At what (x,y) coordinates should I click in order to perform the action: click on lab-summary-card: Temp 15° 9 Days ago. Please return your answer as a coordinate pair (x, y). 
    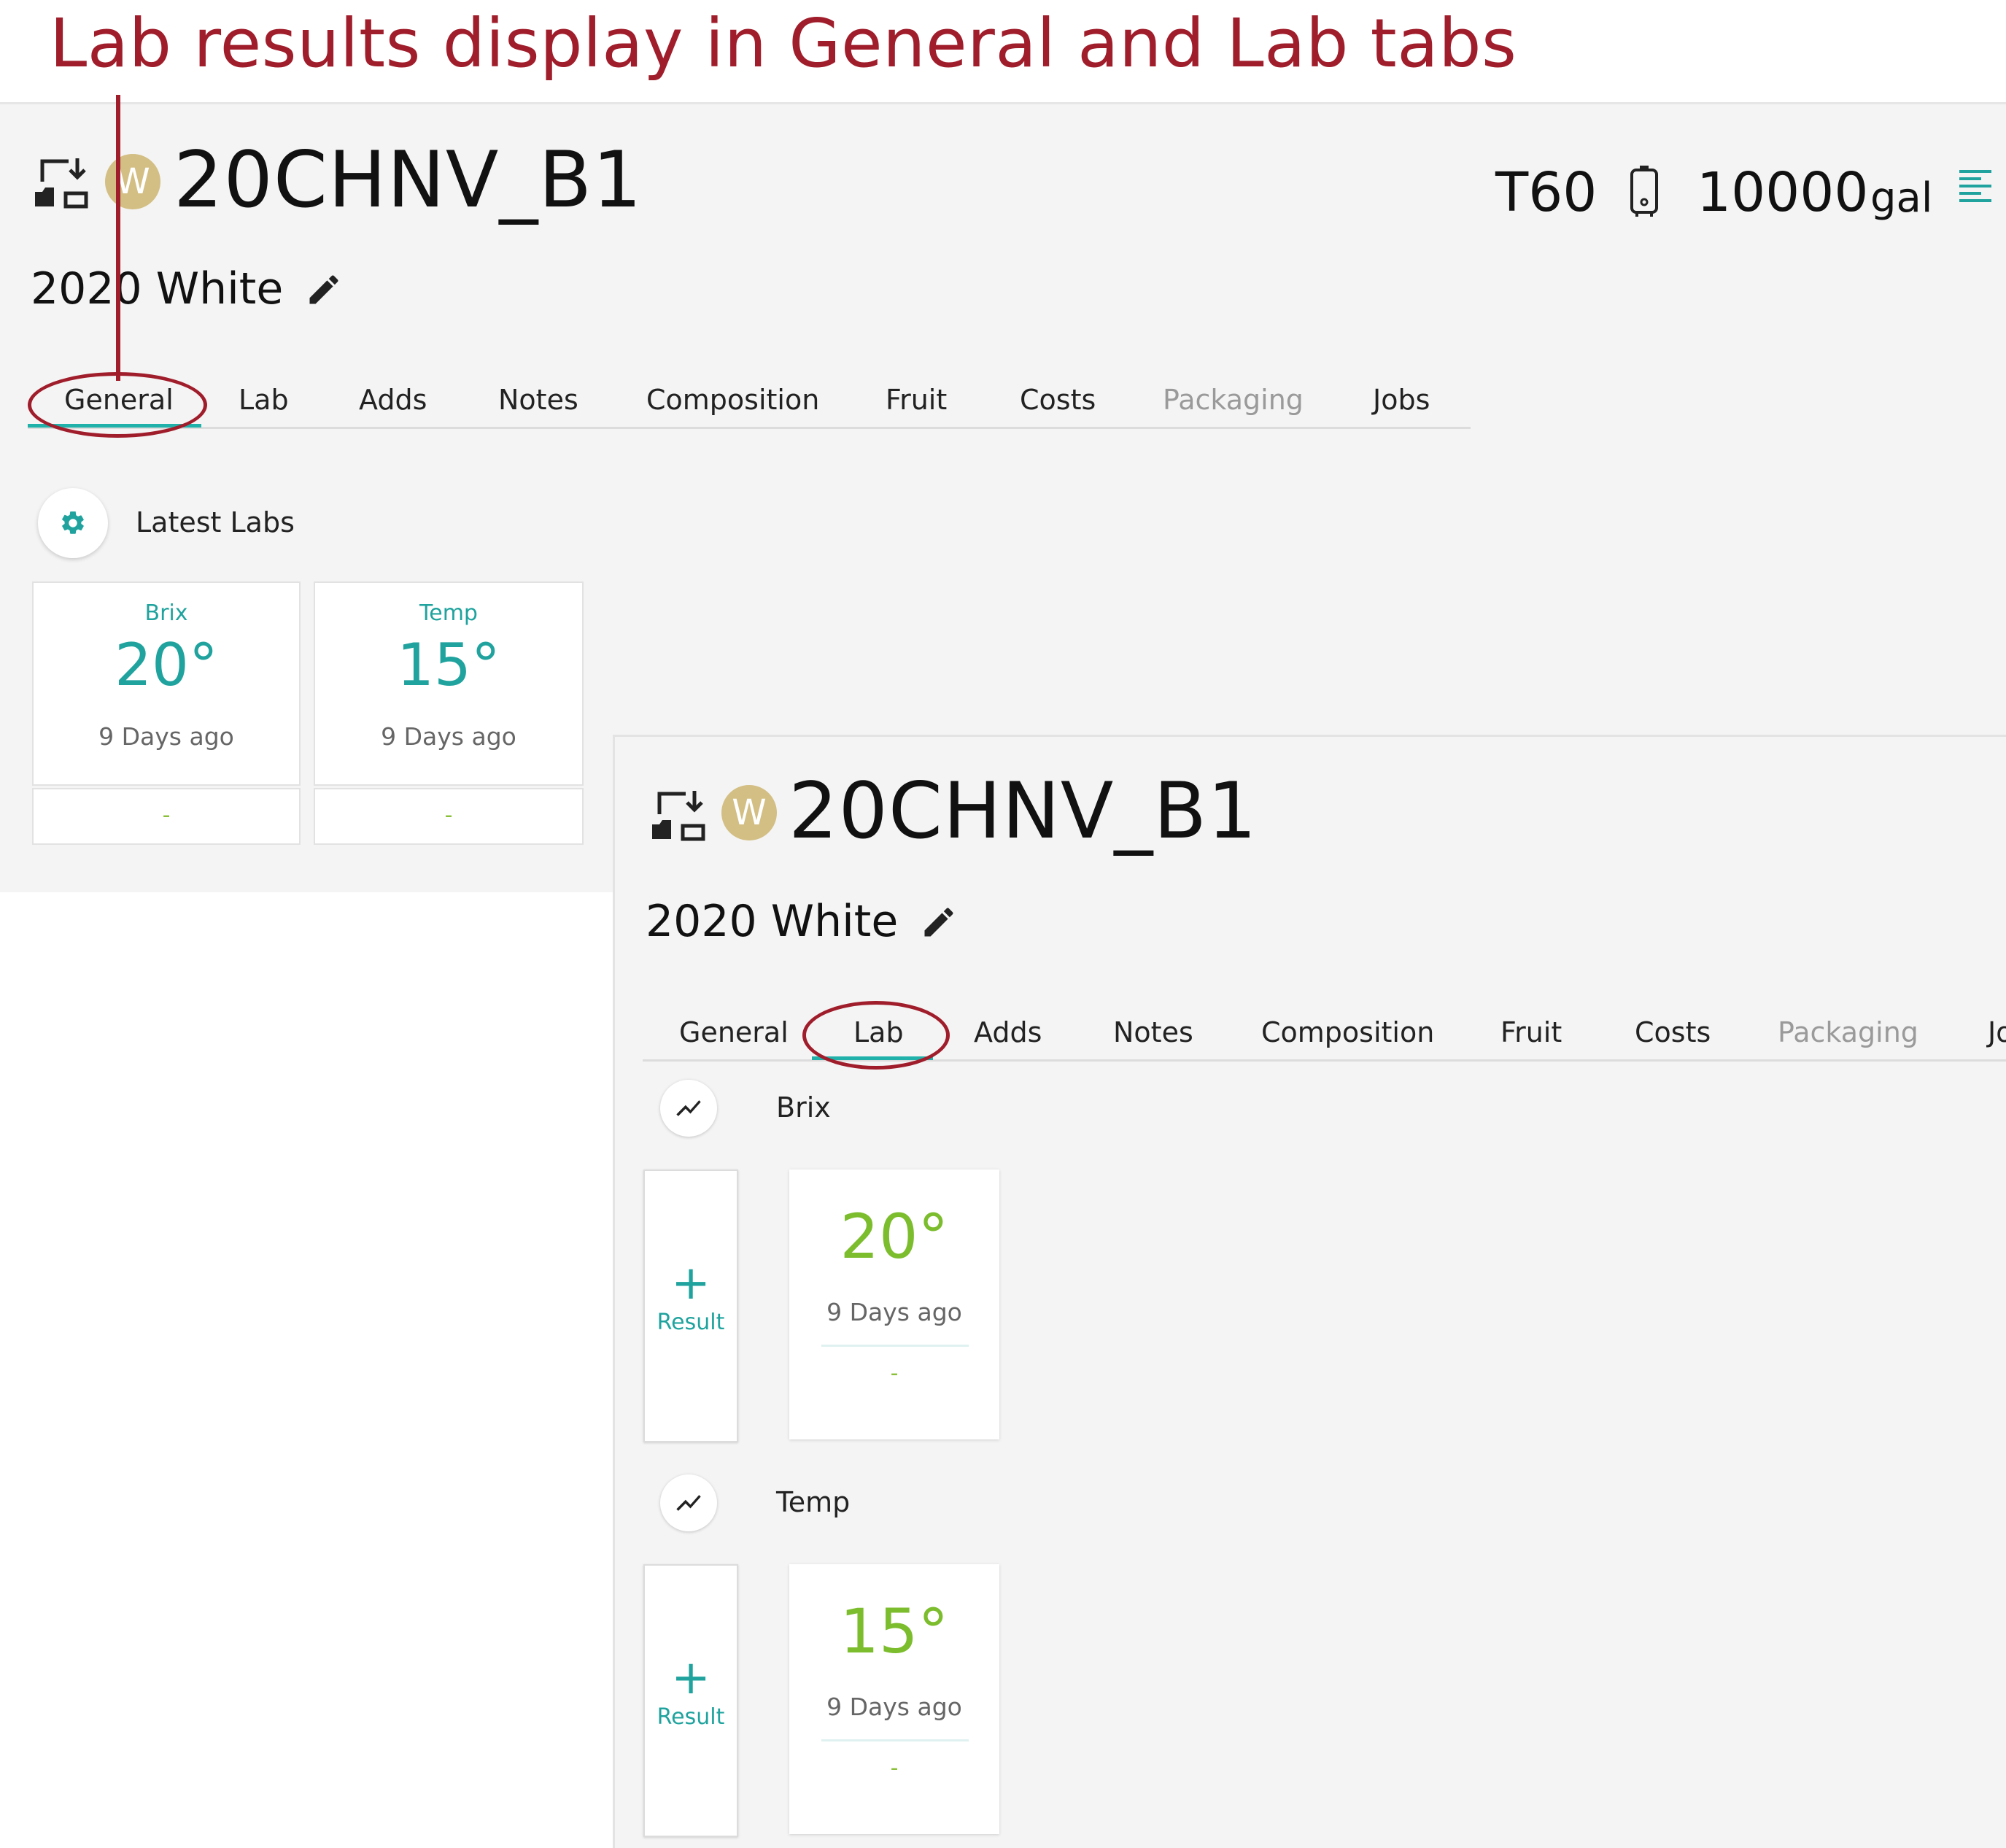
    Looking at the image, I should click on (449, 683).